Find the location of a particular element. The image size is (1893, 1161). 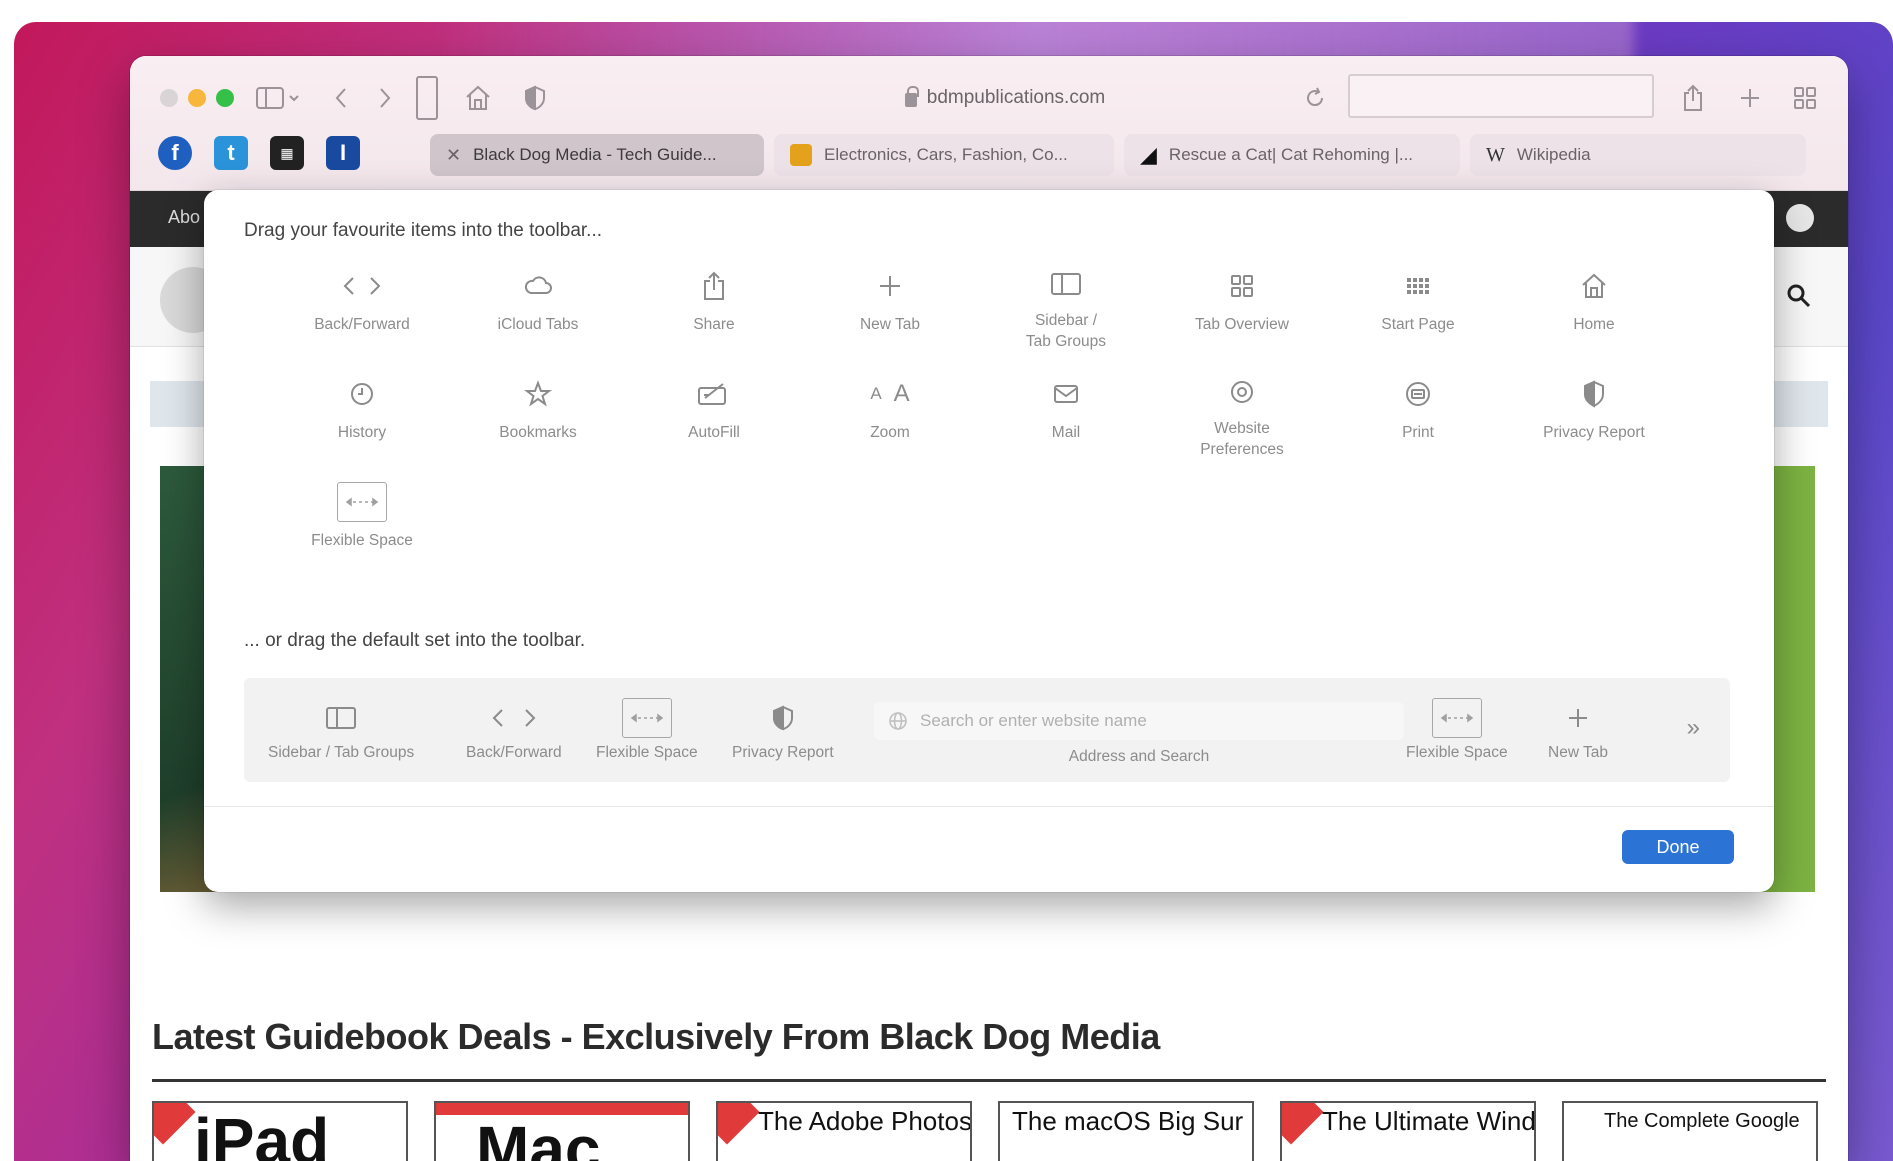

address-placeholder: Search or enter website name is located at coordinates (1033, 720).